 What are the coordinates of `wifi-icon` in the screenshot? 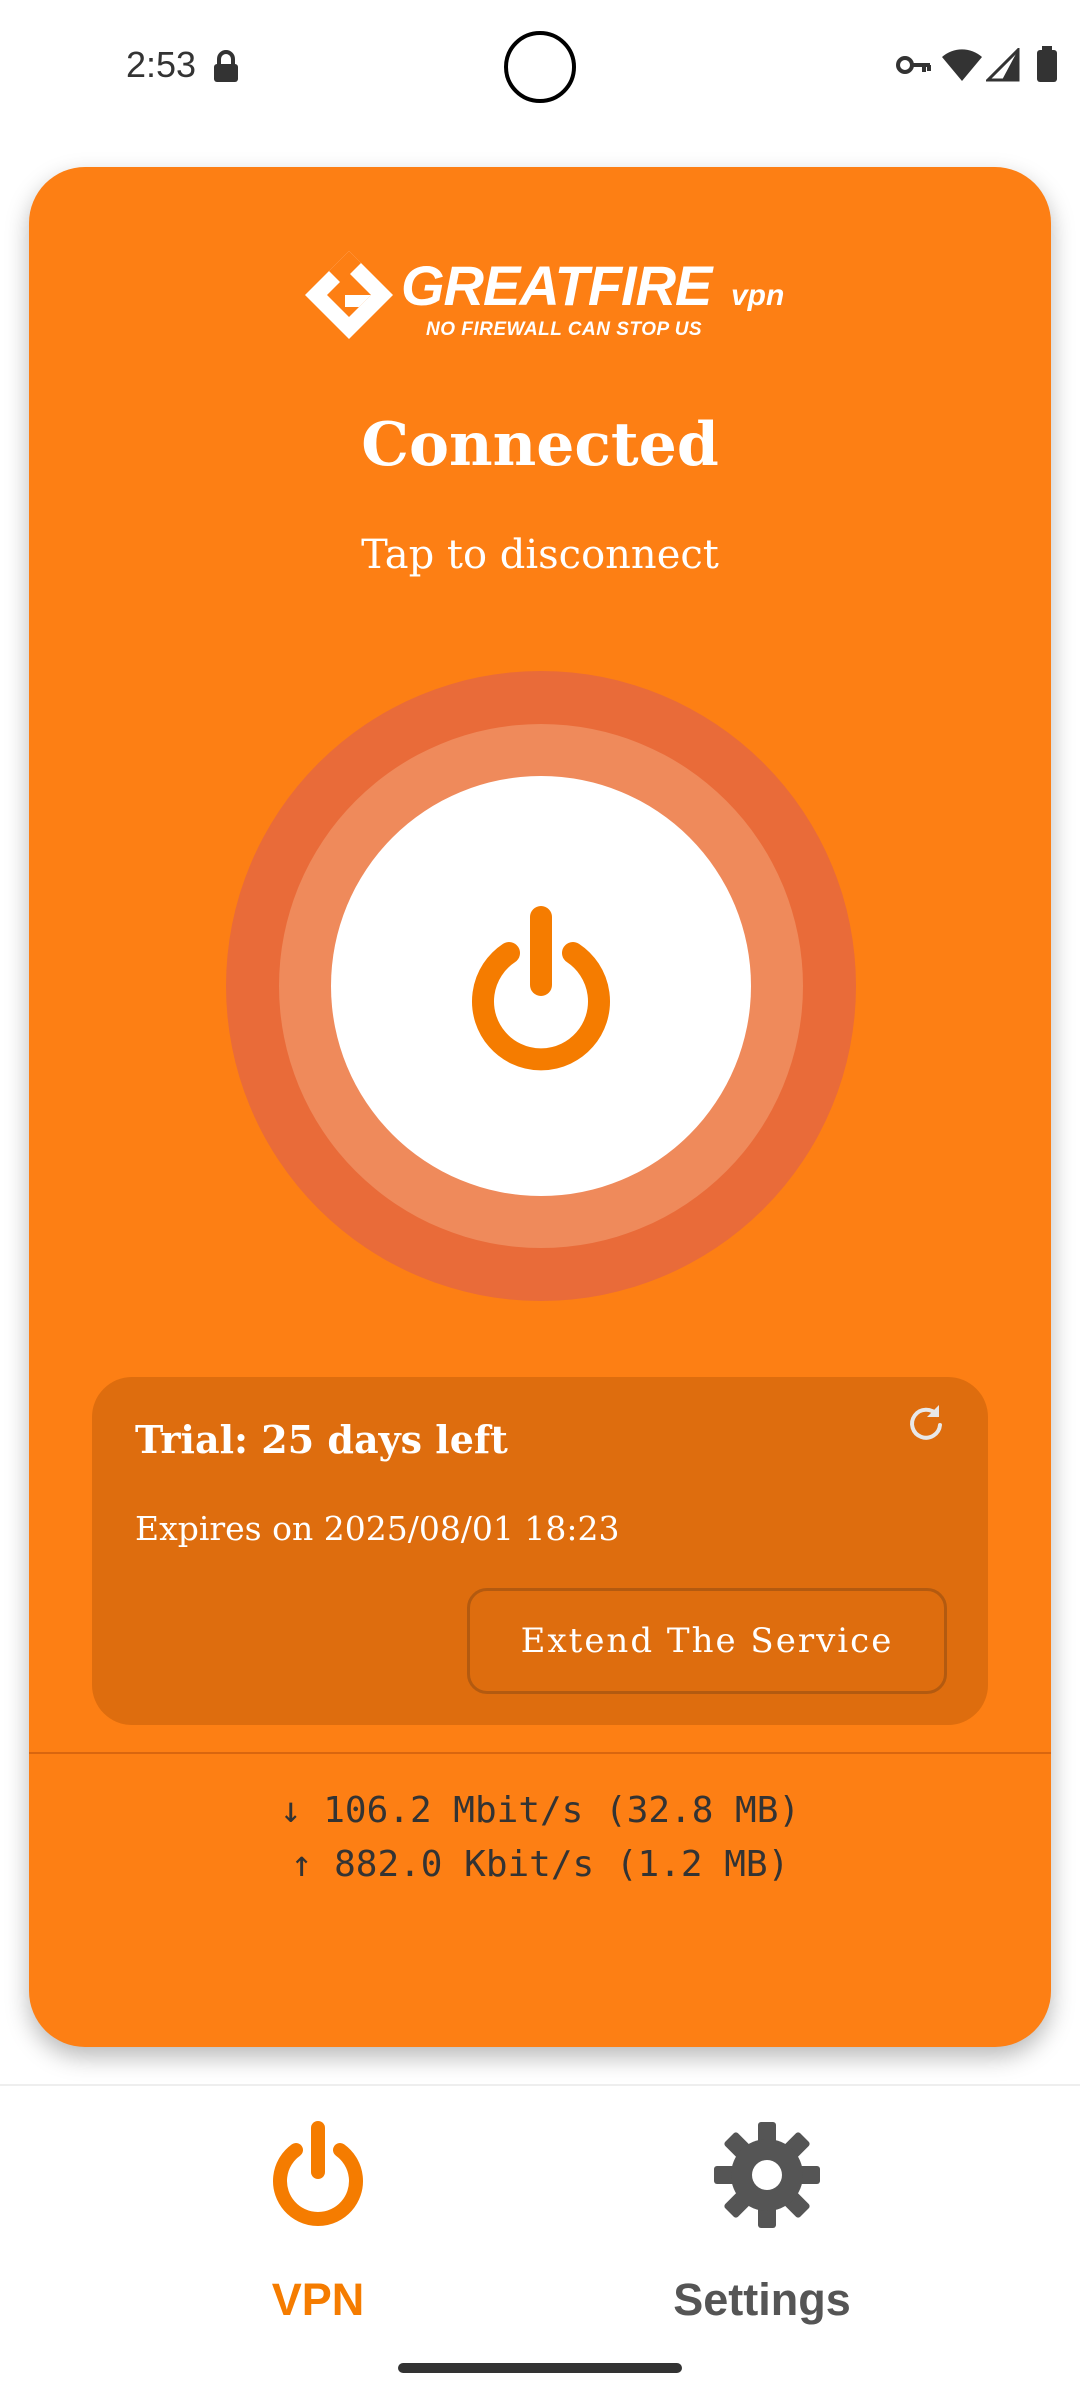 It's located at (962, 65).